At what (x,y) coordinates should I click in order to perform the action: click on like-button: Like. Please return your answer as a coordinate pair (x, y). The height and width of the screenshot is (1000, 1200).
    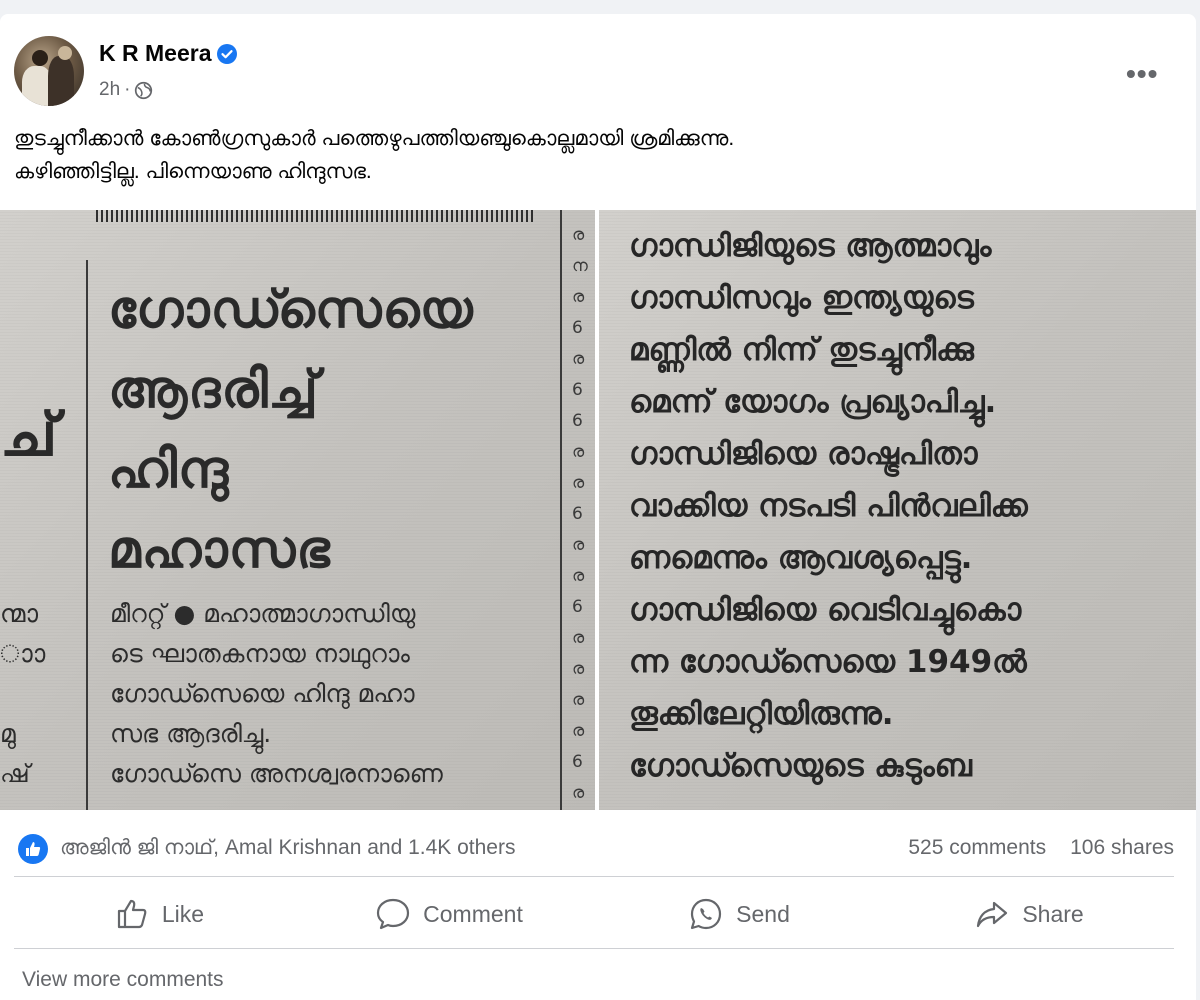
    Looking at the image, I should click on (159, 914).